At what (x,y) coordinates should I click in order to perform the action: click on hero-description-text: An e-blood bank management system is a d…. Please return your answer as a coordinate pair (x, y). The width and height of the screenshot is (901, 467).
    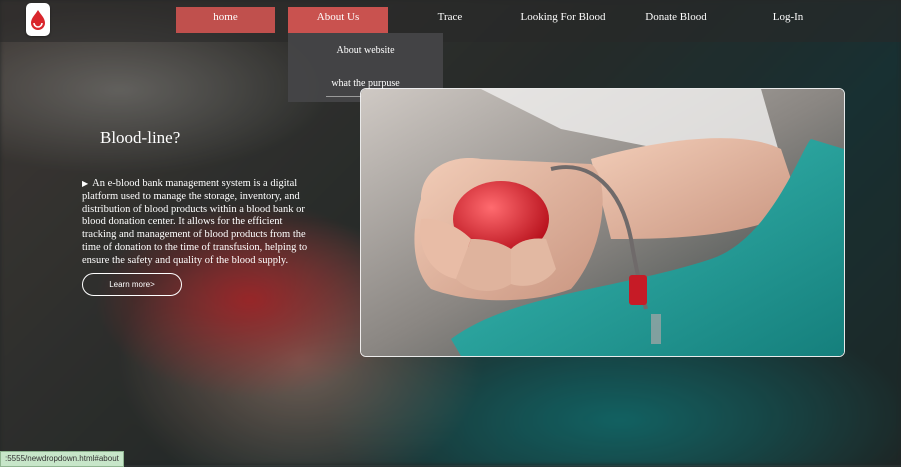
    Looking at the image, I should click on (195, 222).